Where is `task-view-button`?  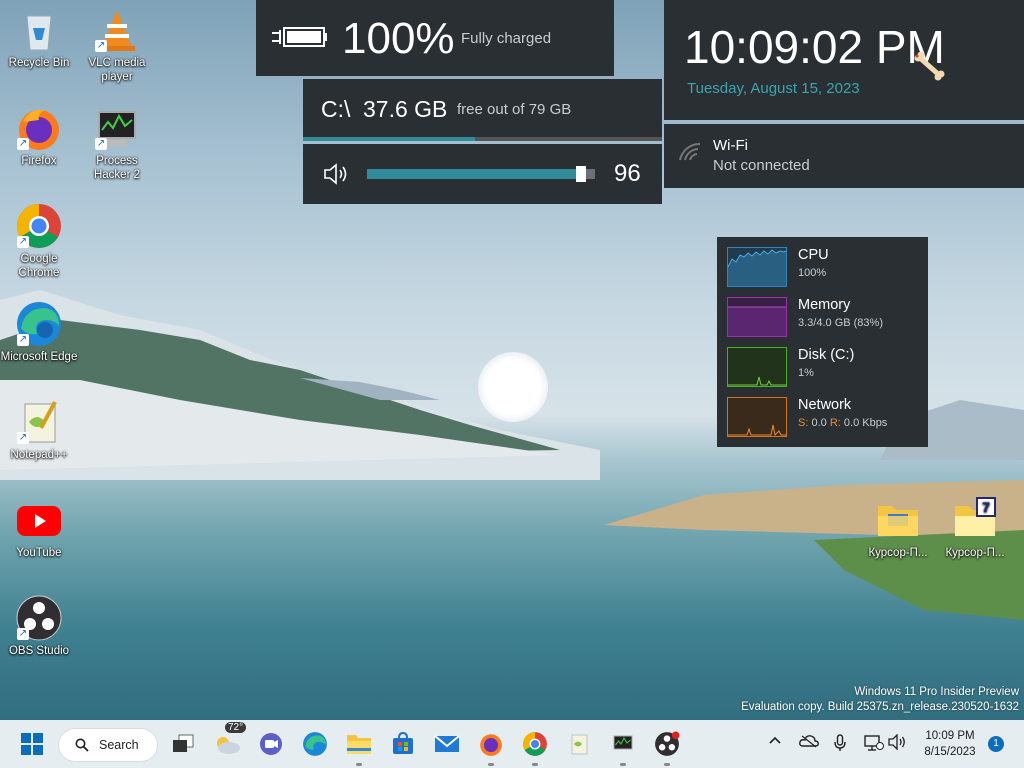 task-view-button is located at coordinates (183, 744).